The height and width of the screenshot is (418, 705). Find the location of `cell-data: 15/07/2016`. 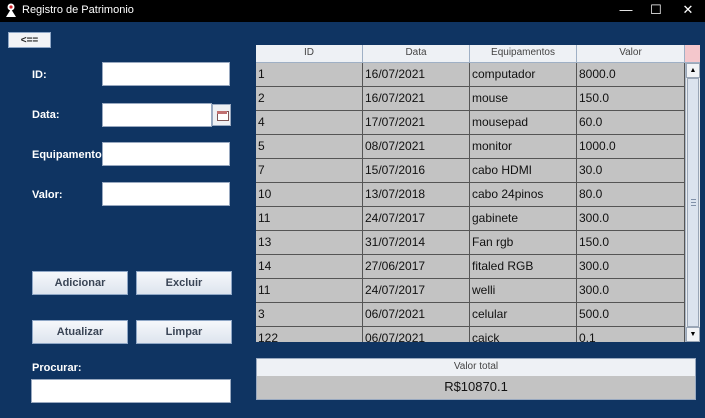

cell-data: 15/07/2016 is located at coordinates (416, 171).